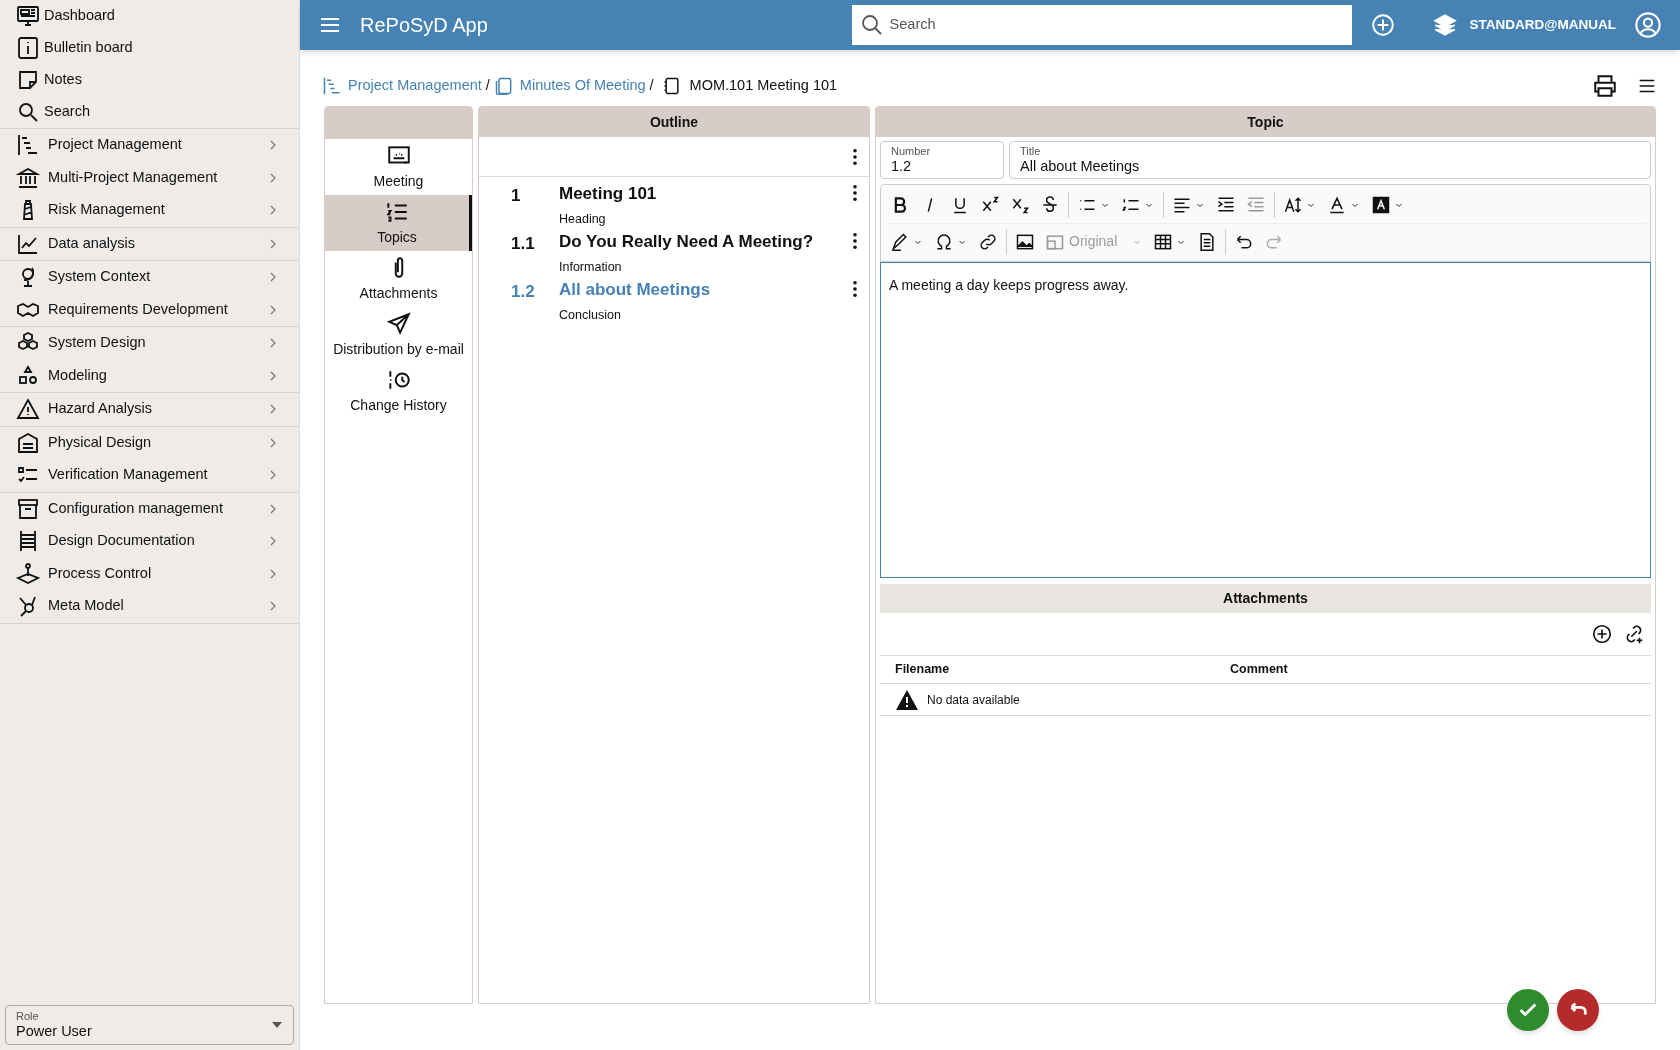  I want to click on strikethrough-icon, so click(1050, 205).